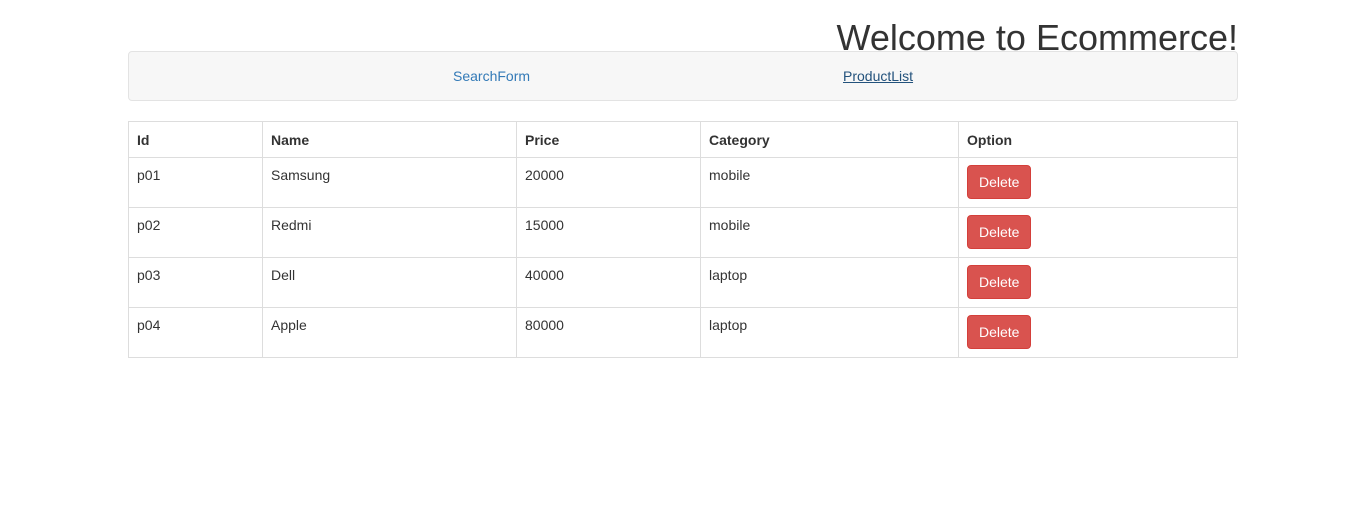  Describe the element at coordinates (1037, 37) in the screenshot. I see `page-title: Welcome to Ecommerce!` at that location.